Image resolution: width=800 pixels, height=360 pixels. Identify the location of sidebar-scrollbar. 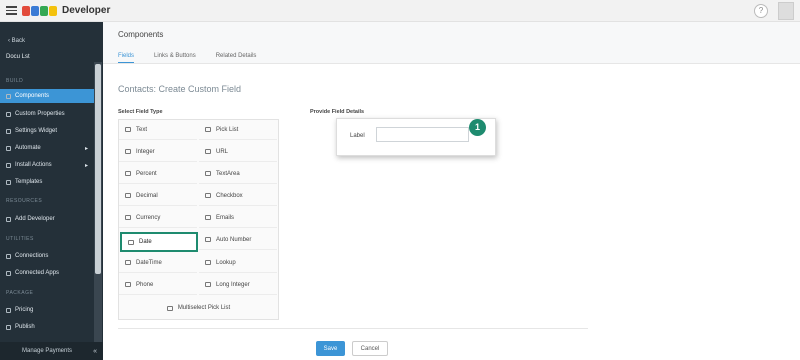
(98, 202).